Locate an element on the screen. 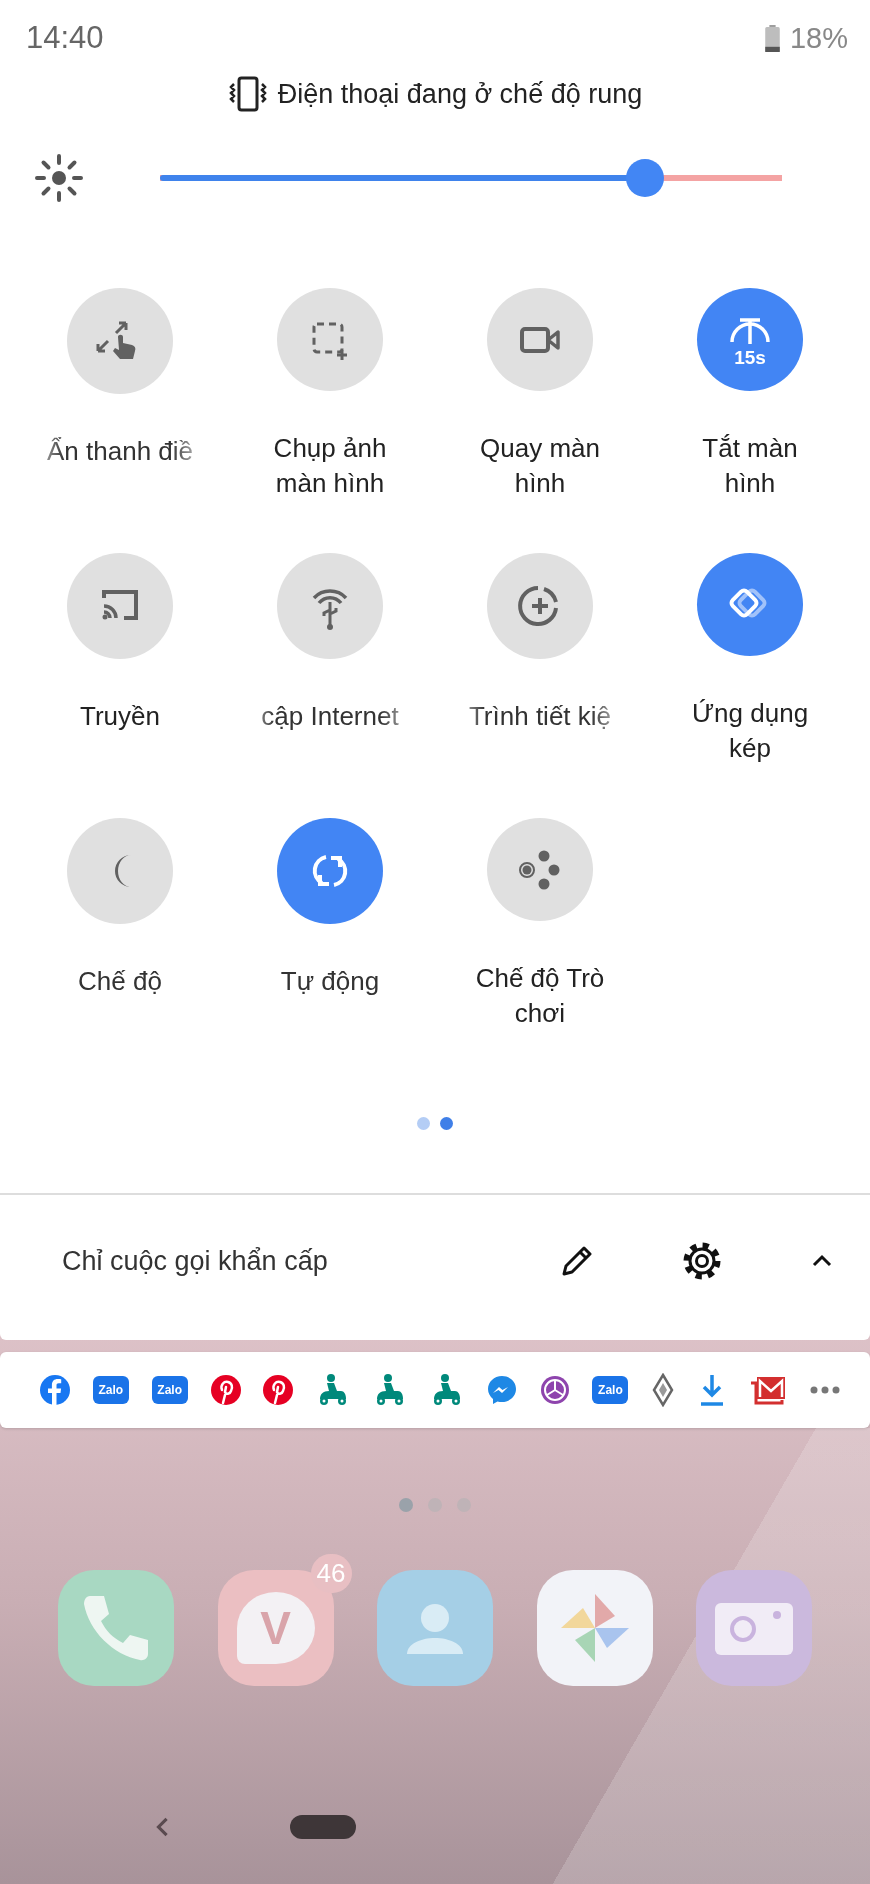 The height and width of the screenshot is (1884, 870). slider-thumb is located at coordinates (645, 178).